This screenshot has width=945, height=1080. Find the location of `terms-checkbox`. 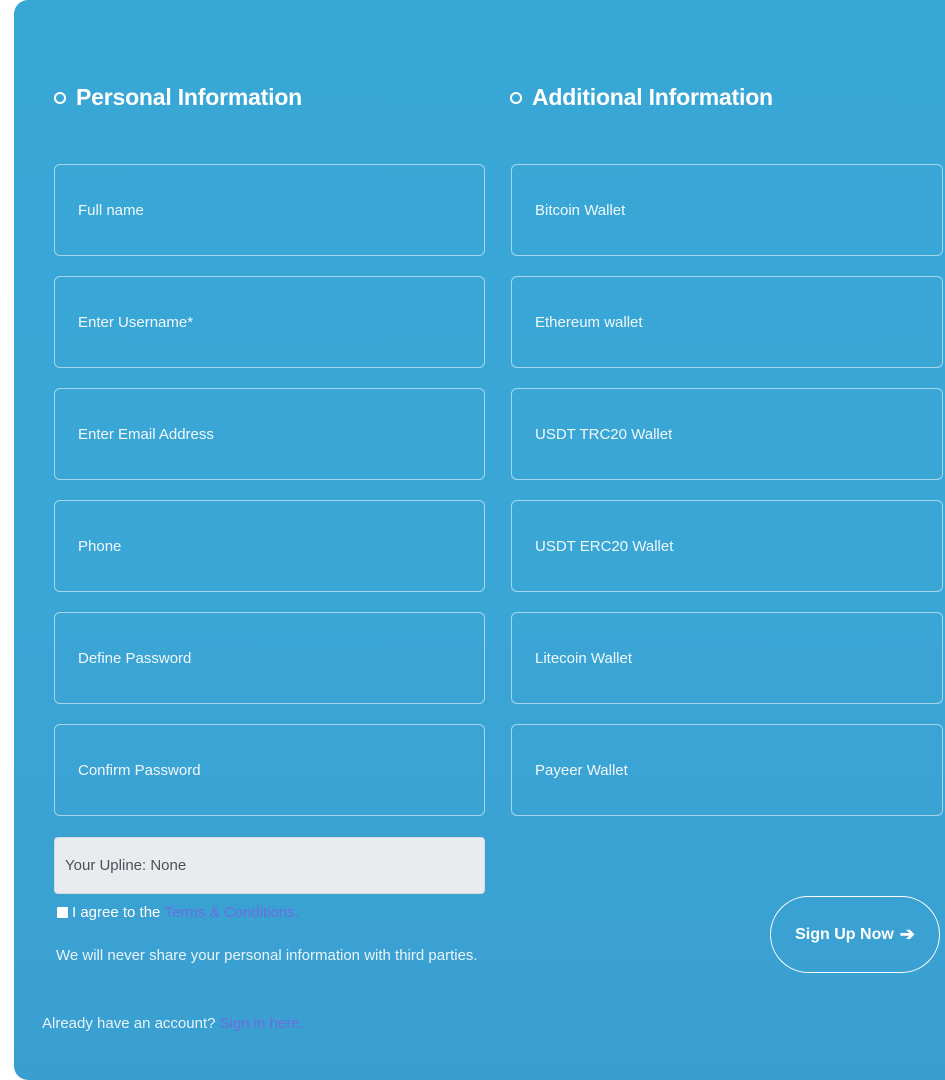

terms-checkbox is located at coordinates (62, 912).